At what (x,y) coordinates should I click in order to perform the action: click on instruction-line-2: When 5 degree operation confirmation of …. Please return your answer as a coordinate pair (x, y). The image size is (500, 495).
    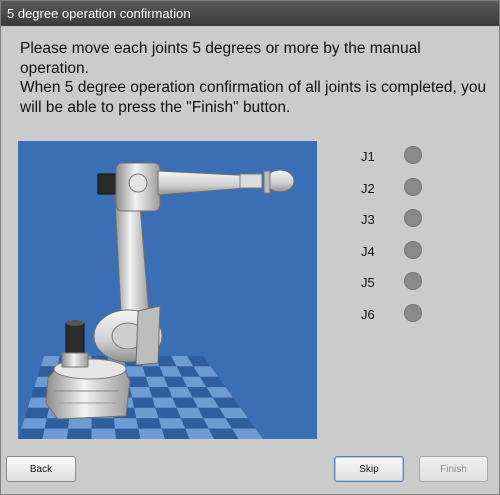
    Looking at the image, I should click on (253, 97).